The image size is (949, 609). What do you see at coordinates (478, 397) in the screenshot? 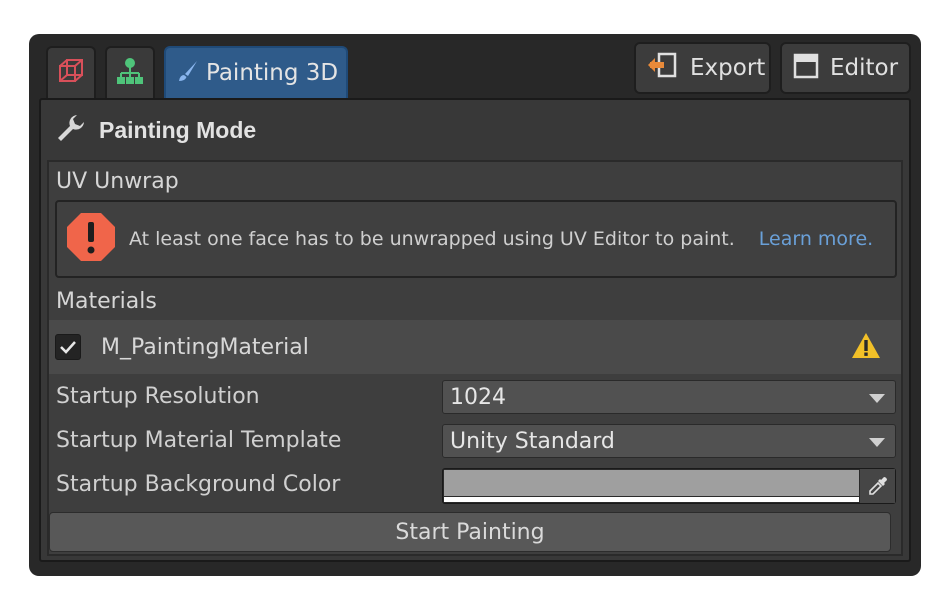
I see `startup-resolution-value: 1024` at bounding box center [478, 397].